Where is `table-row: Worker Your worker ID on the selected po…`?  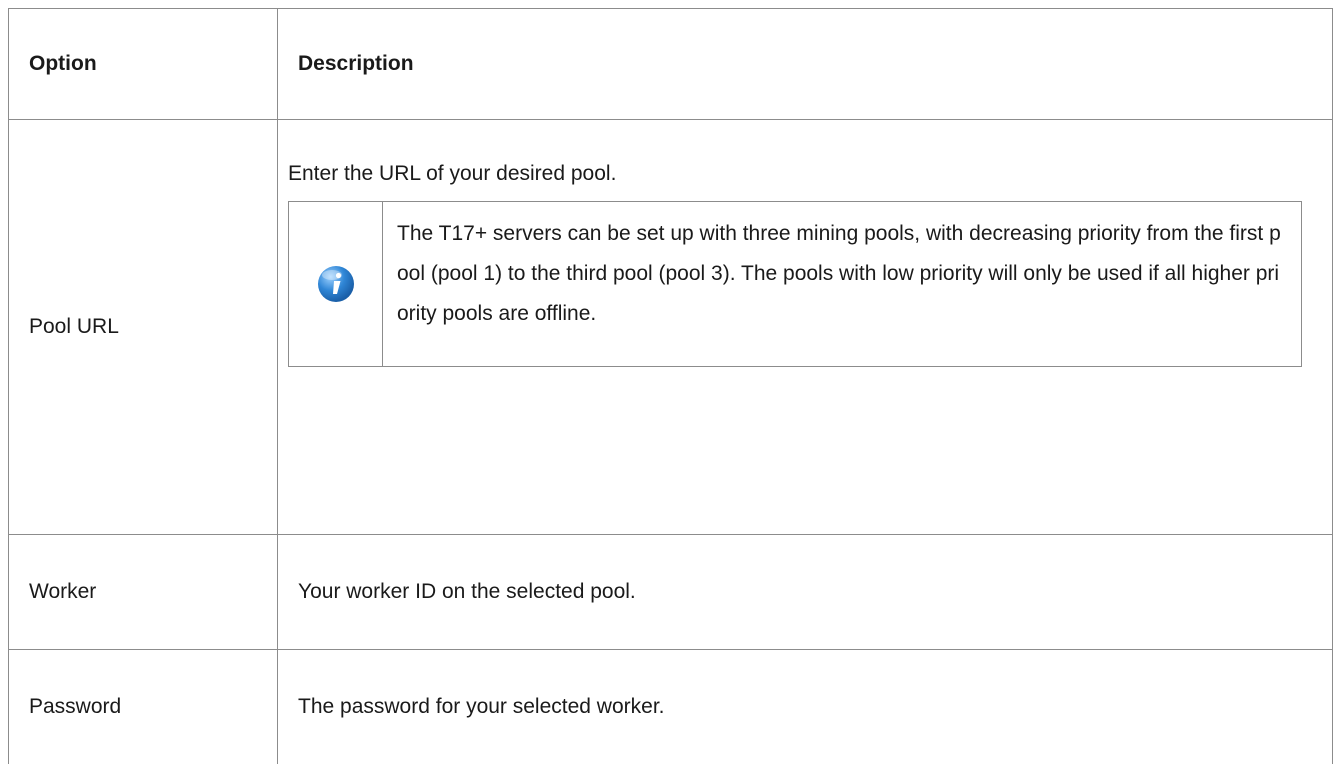
table-row: Worker Your worker ID on the selected po… is located at coordinates (671, 592).